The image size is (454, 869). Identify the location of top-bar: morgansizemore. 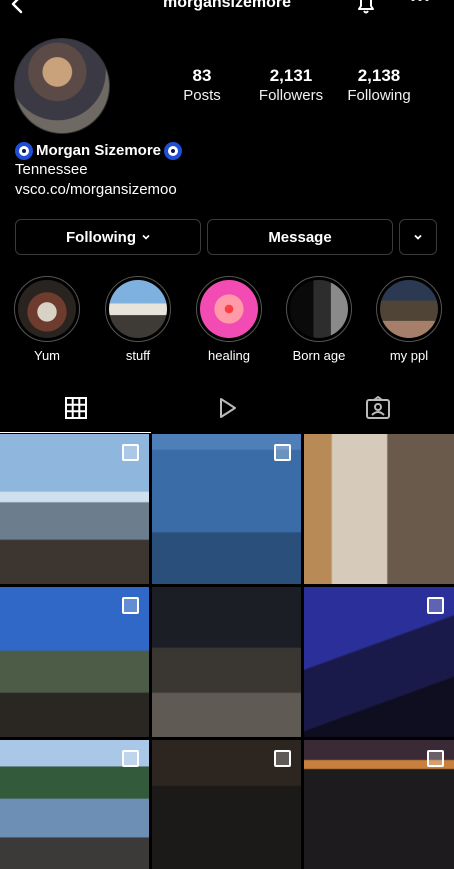
(227, 8).